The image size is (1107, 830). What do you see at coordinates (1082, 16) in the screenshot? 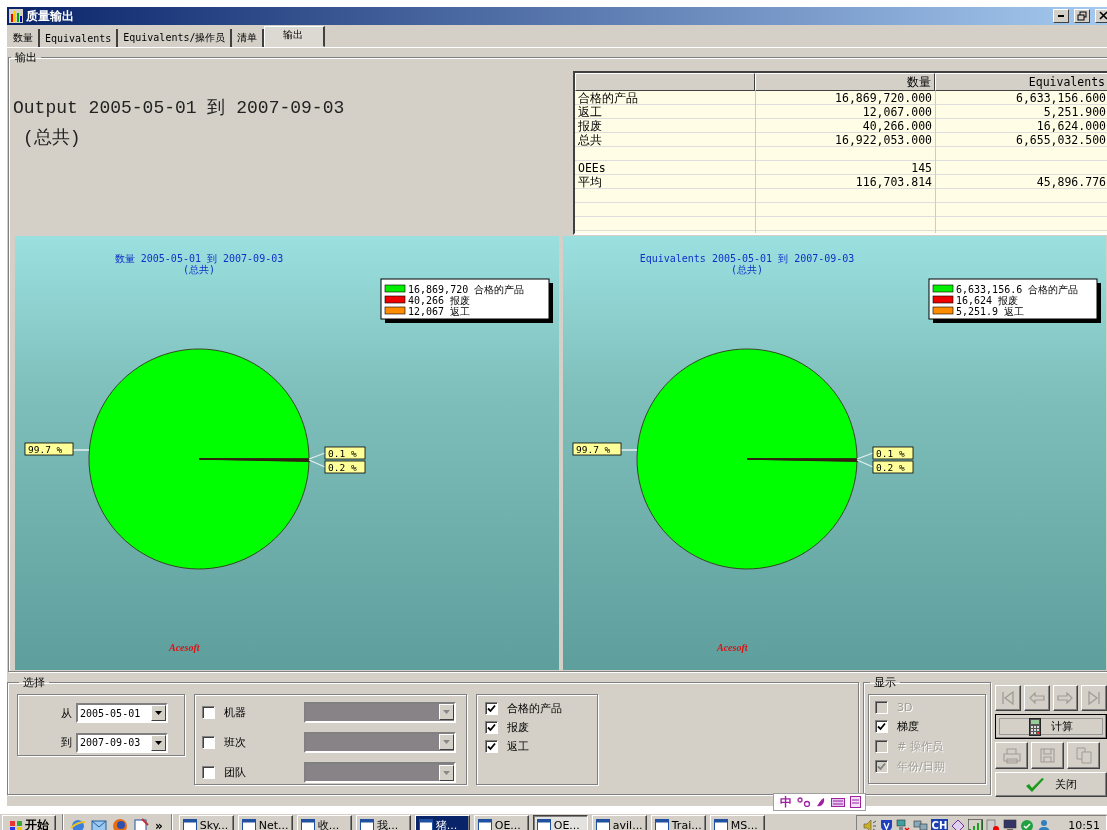
I see `maximize-button` at bounding box center [1082, 16].